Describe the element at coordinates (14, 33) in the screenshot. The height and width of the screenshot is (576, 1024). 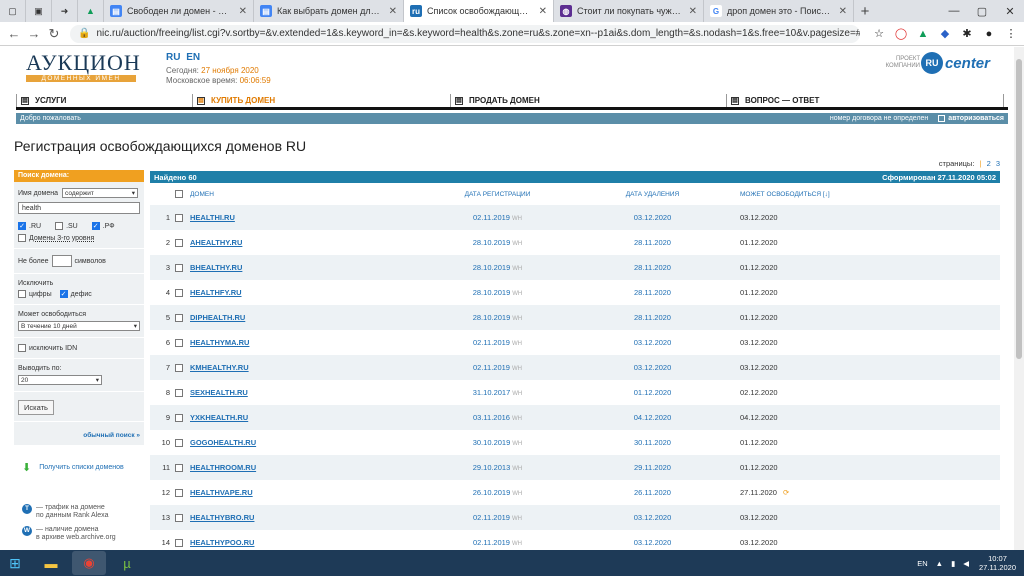
I see `back-icon: ←` at that location.